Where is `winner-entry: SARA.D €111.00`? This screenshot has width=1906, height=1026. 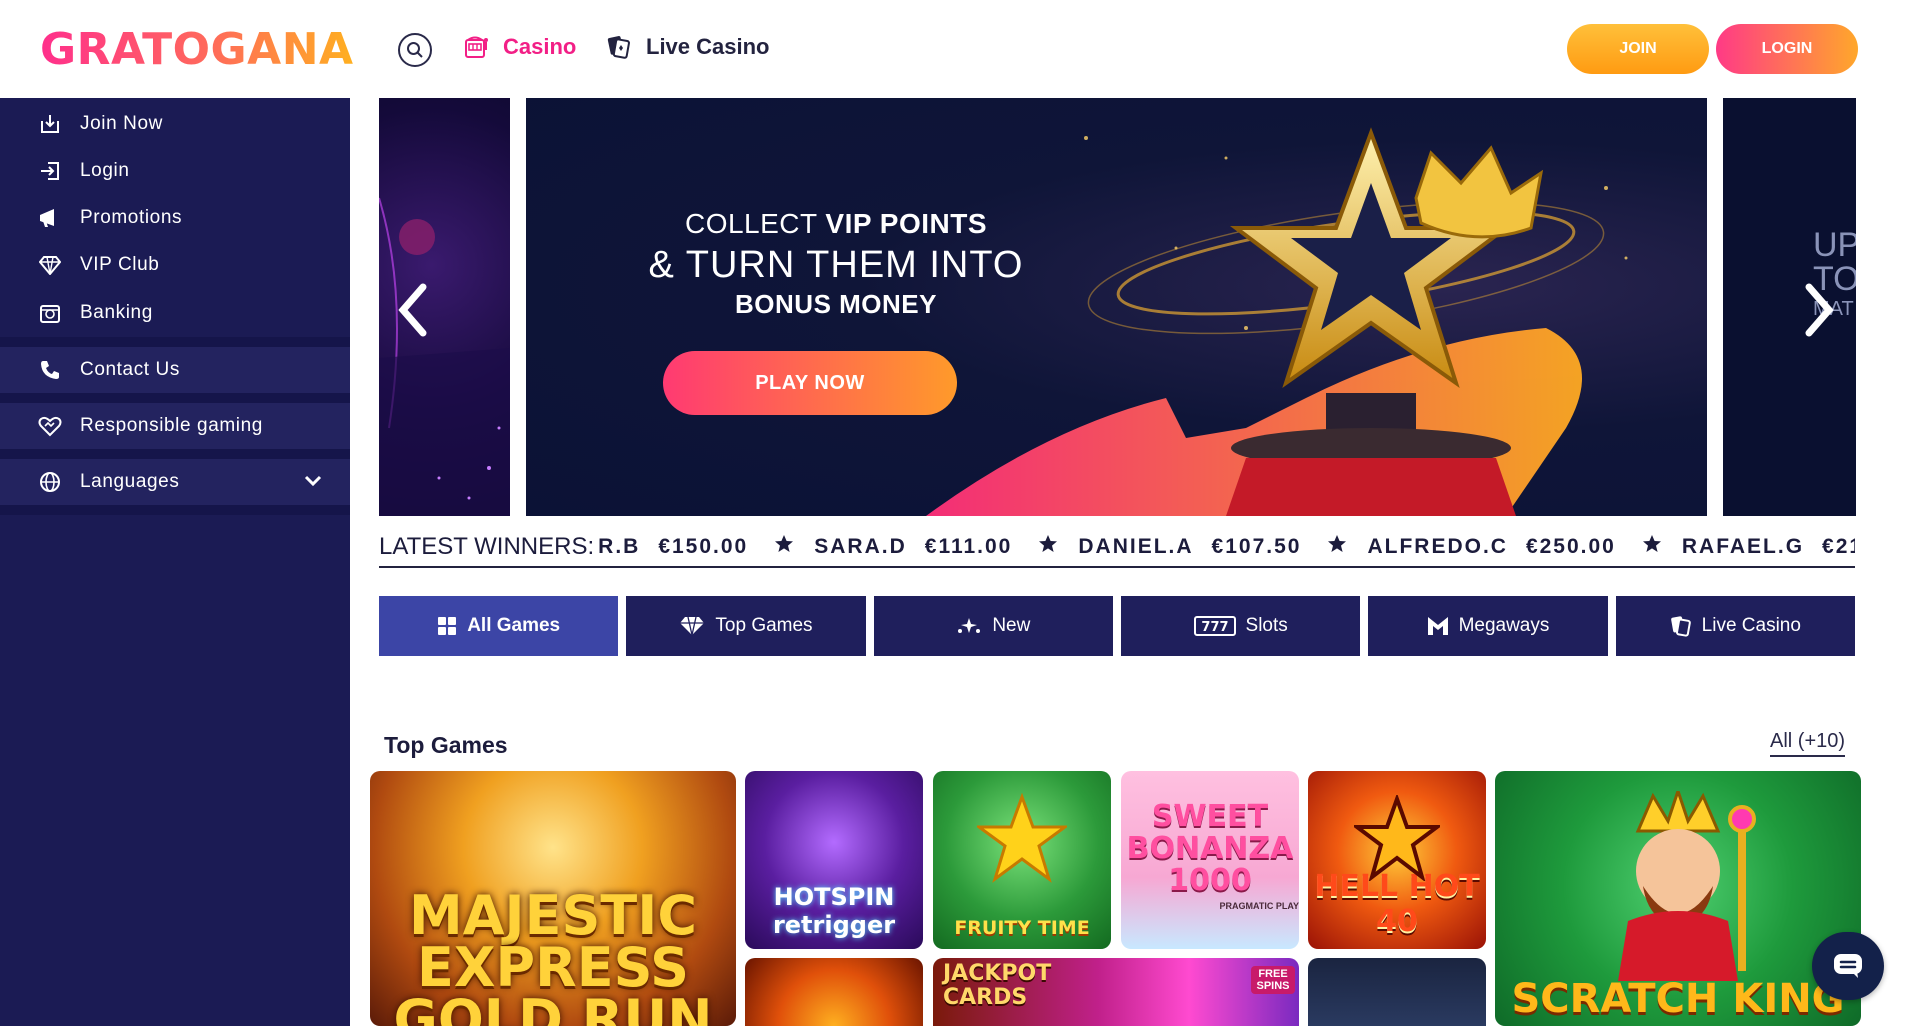
winner-entry: SARA.D €111.00 is located at coordinates (880, 547).